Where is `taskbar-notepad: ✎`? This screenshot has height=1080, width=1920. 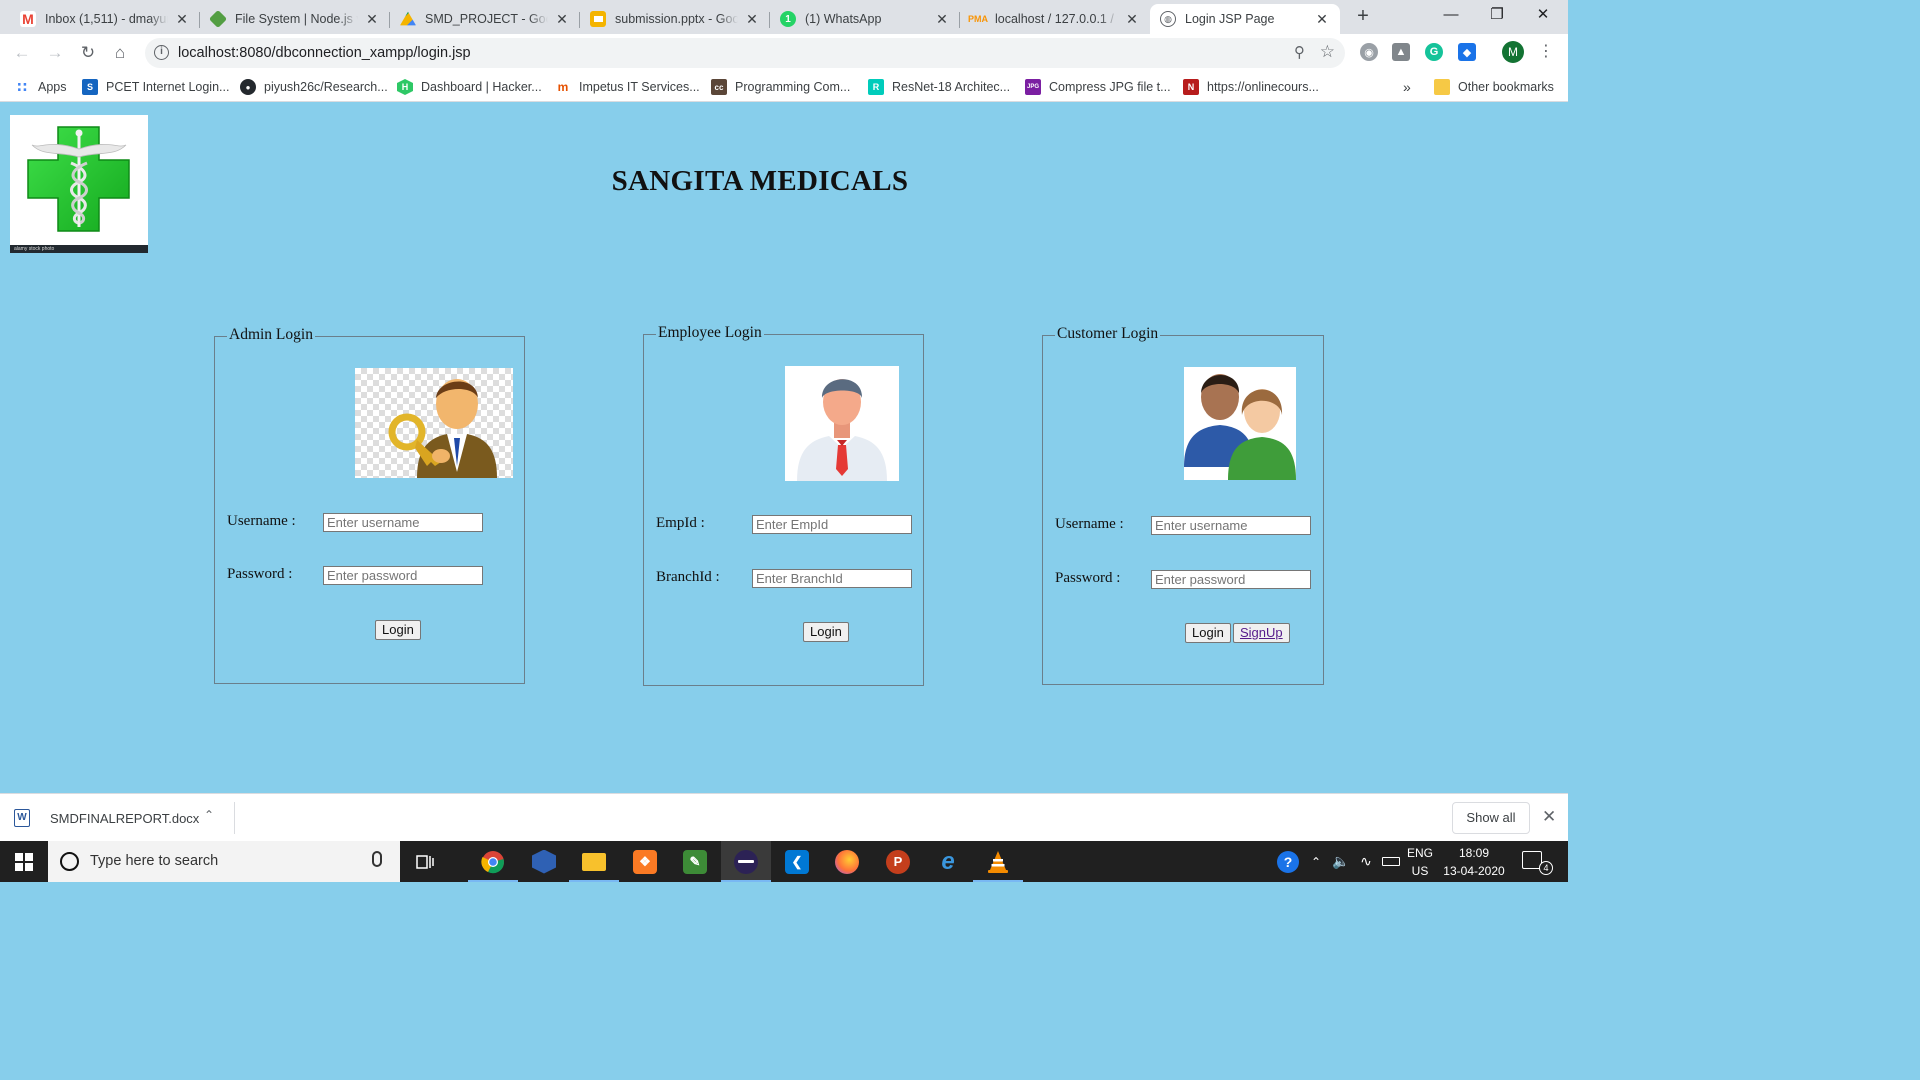
taskbar-notepad: ✎ is located at coordinates (695, 861).